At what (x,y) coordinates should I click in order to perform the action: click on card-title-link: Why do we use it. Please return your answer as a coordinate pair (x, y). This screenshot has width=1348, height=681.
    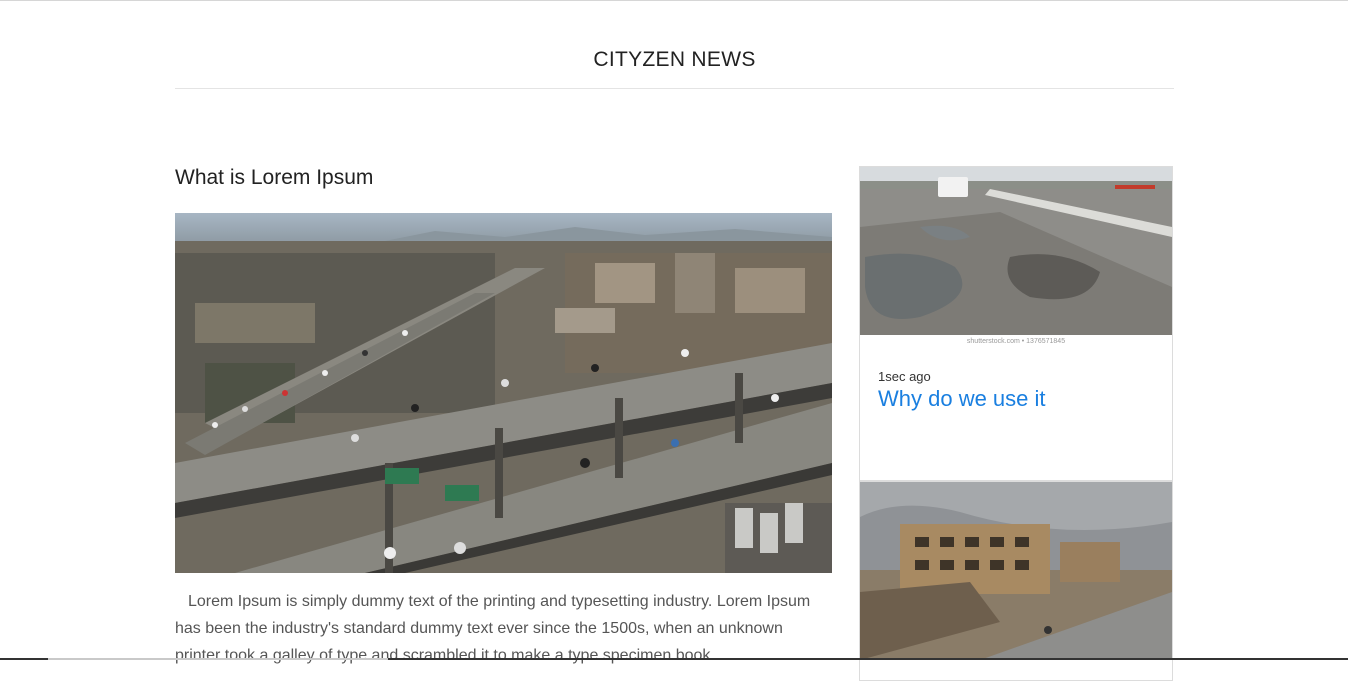
    Looking at the image, I should click on (962, 399).